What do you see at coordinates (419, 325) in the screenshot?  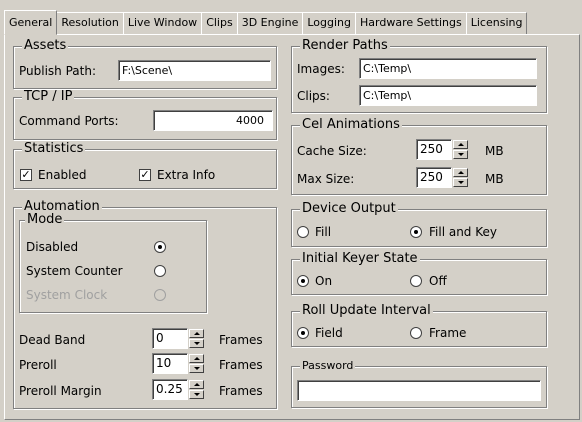 I see `roll-update-group: Roll Update Interval Field Frame` at bounding box center [419, 325].